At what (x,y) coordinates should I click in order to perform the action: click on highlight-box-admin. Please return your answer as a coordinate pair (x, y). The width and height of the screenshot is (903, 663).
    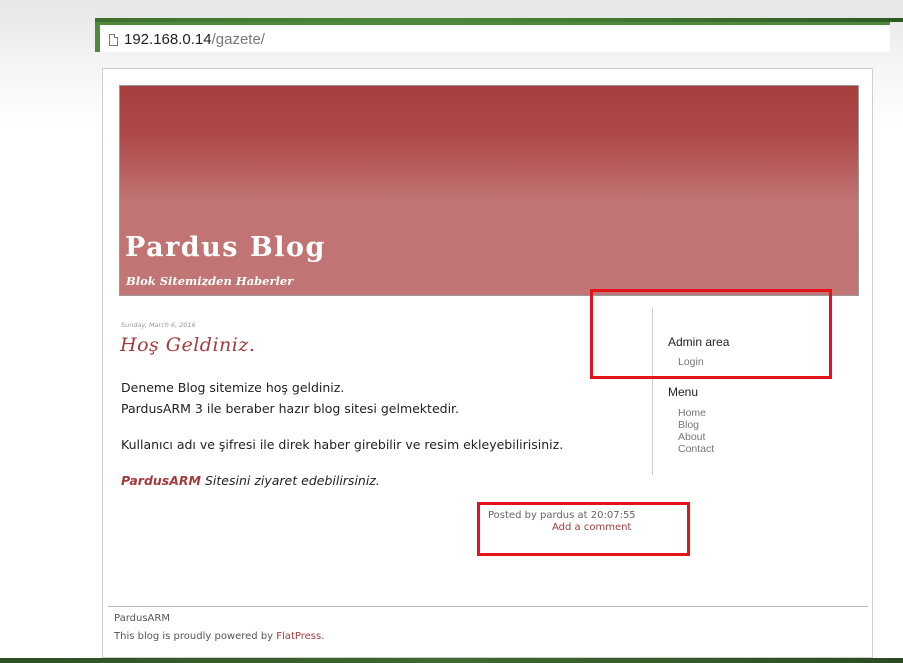
    Looking at the image, I should click on (711, 334).